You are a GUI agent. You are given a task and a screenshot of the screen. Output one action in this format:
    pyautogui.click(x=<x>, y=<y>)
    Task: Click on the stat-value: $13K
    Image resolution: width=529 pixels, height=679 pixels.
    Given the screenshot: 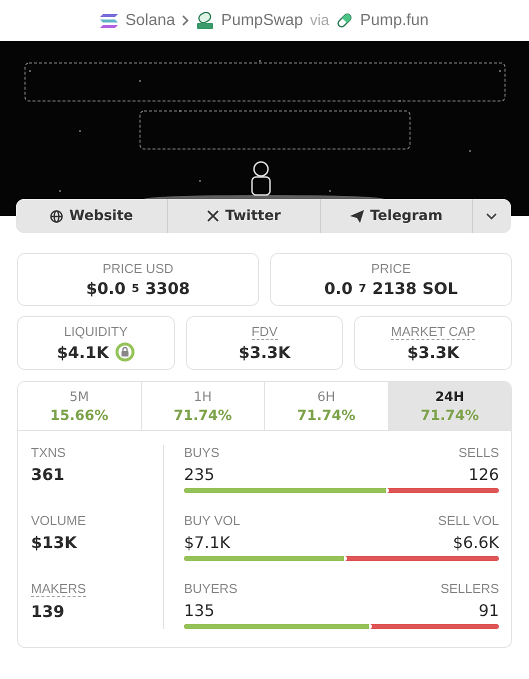 What is the action you would take?
    pyautogui.click(x=54, y=542)
    